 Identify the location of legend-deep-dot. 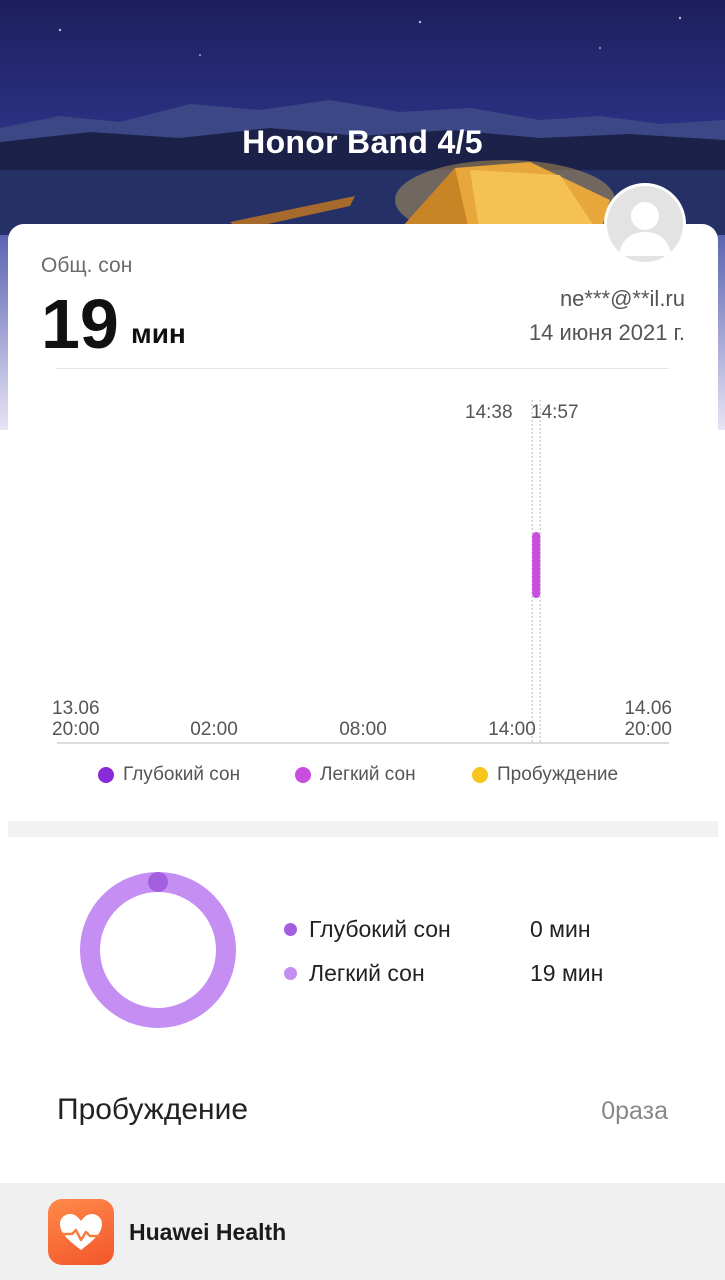
(106, 775).